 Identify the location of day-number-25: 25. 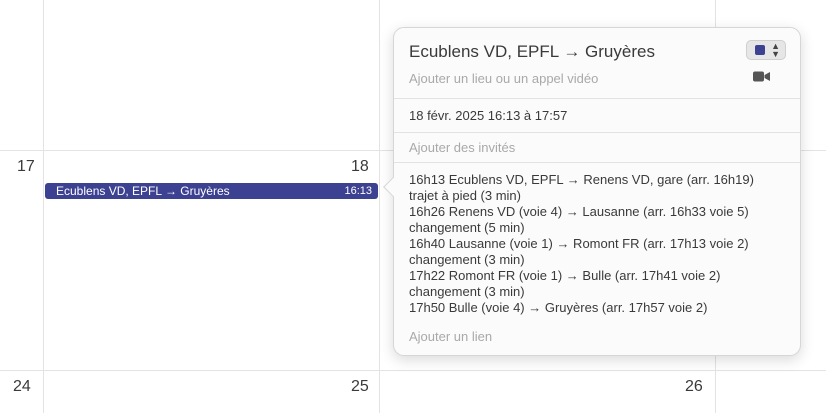
(360, 387).